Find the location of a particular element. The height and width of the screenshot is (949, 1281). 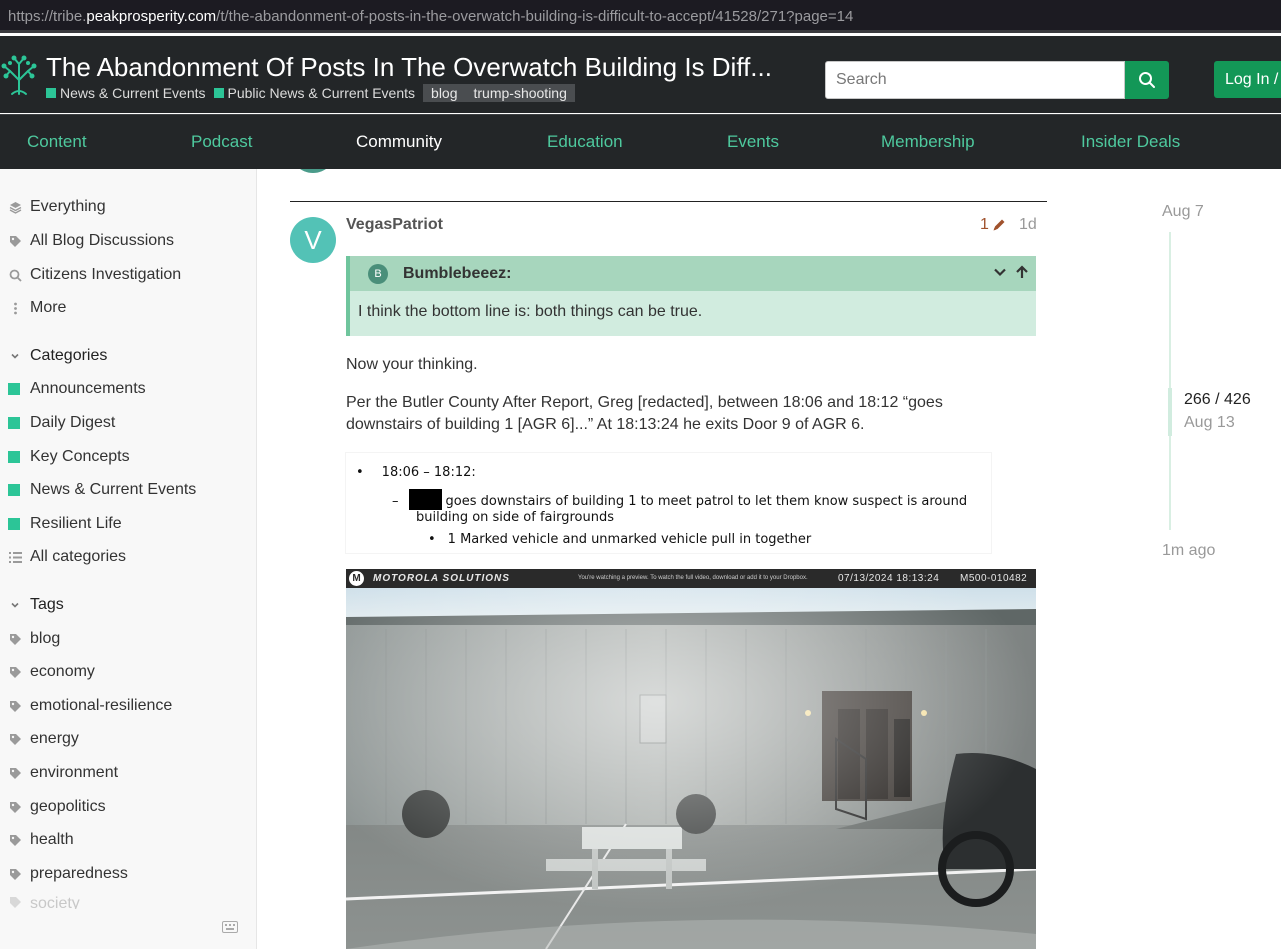

sidebar-category-news-current-events: News & Current Events is located at coordinates (102, 490).